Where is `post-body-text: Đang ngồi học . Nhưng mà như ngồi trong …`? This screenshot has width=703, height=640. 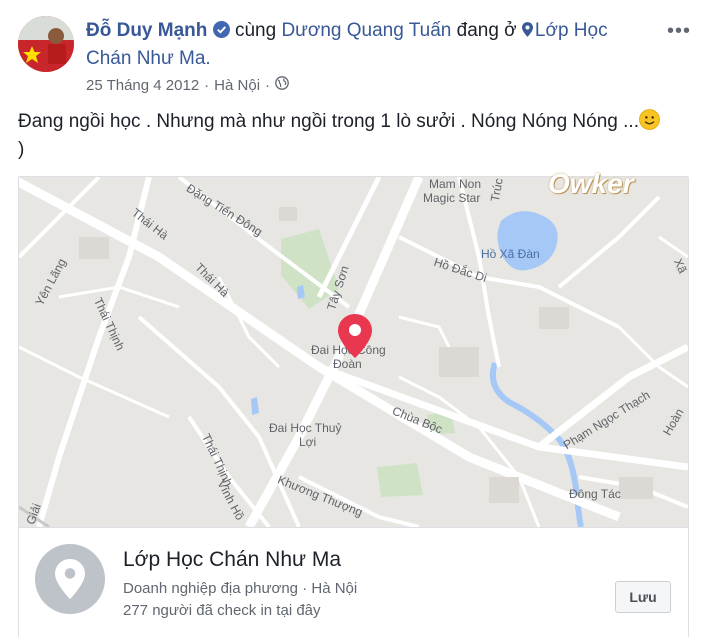
post-body-text: Đang ngồi học . Nhưng mà như ngồi trong … is located at coordinates (328, 121).